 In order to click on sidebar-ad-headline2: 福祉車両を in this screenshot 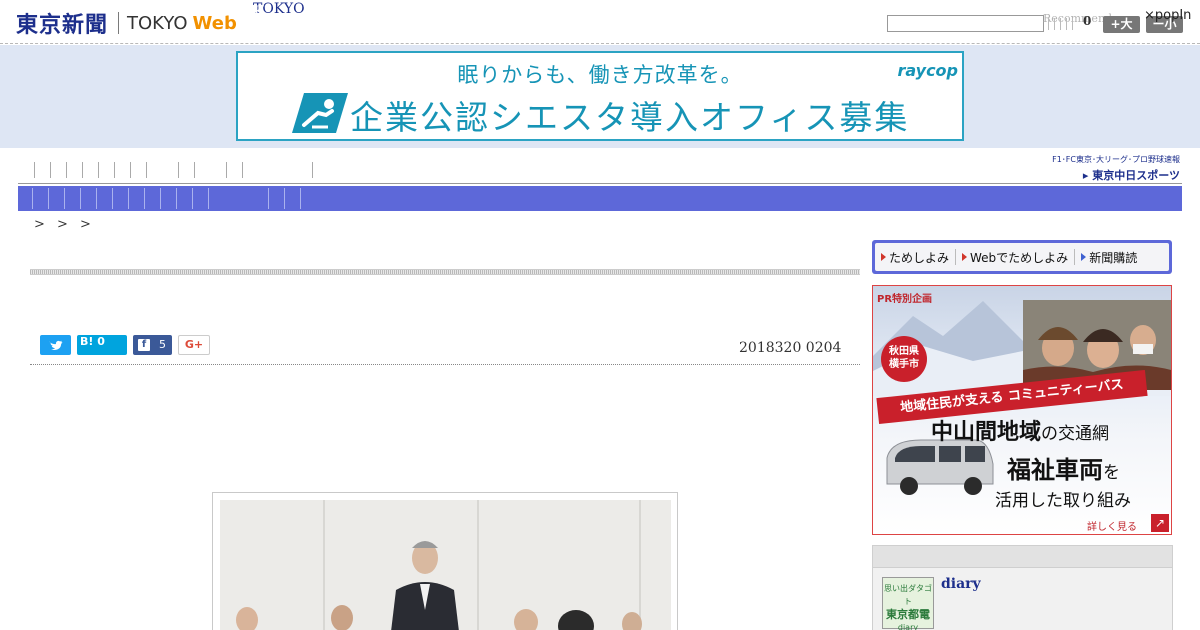, I will do `click(1063, 467)`.